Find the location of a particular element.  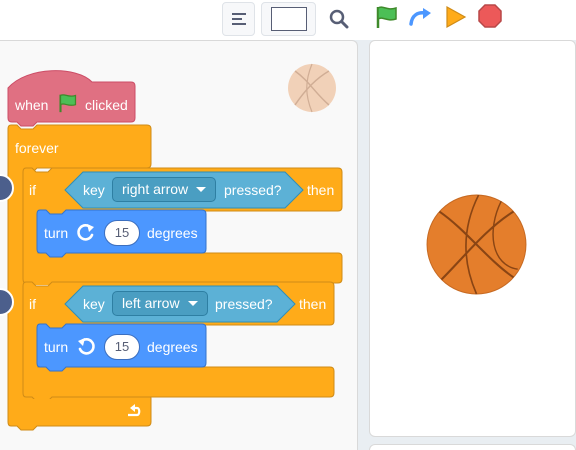

list-lines-icon is located at coordinates (238, 19).